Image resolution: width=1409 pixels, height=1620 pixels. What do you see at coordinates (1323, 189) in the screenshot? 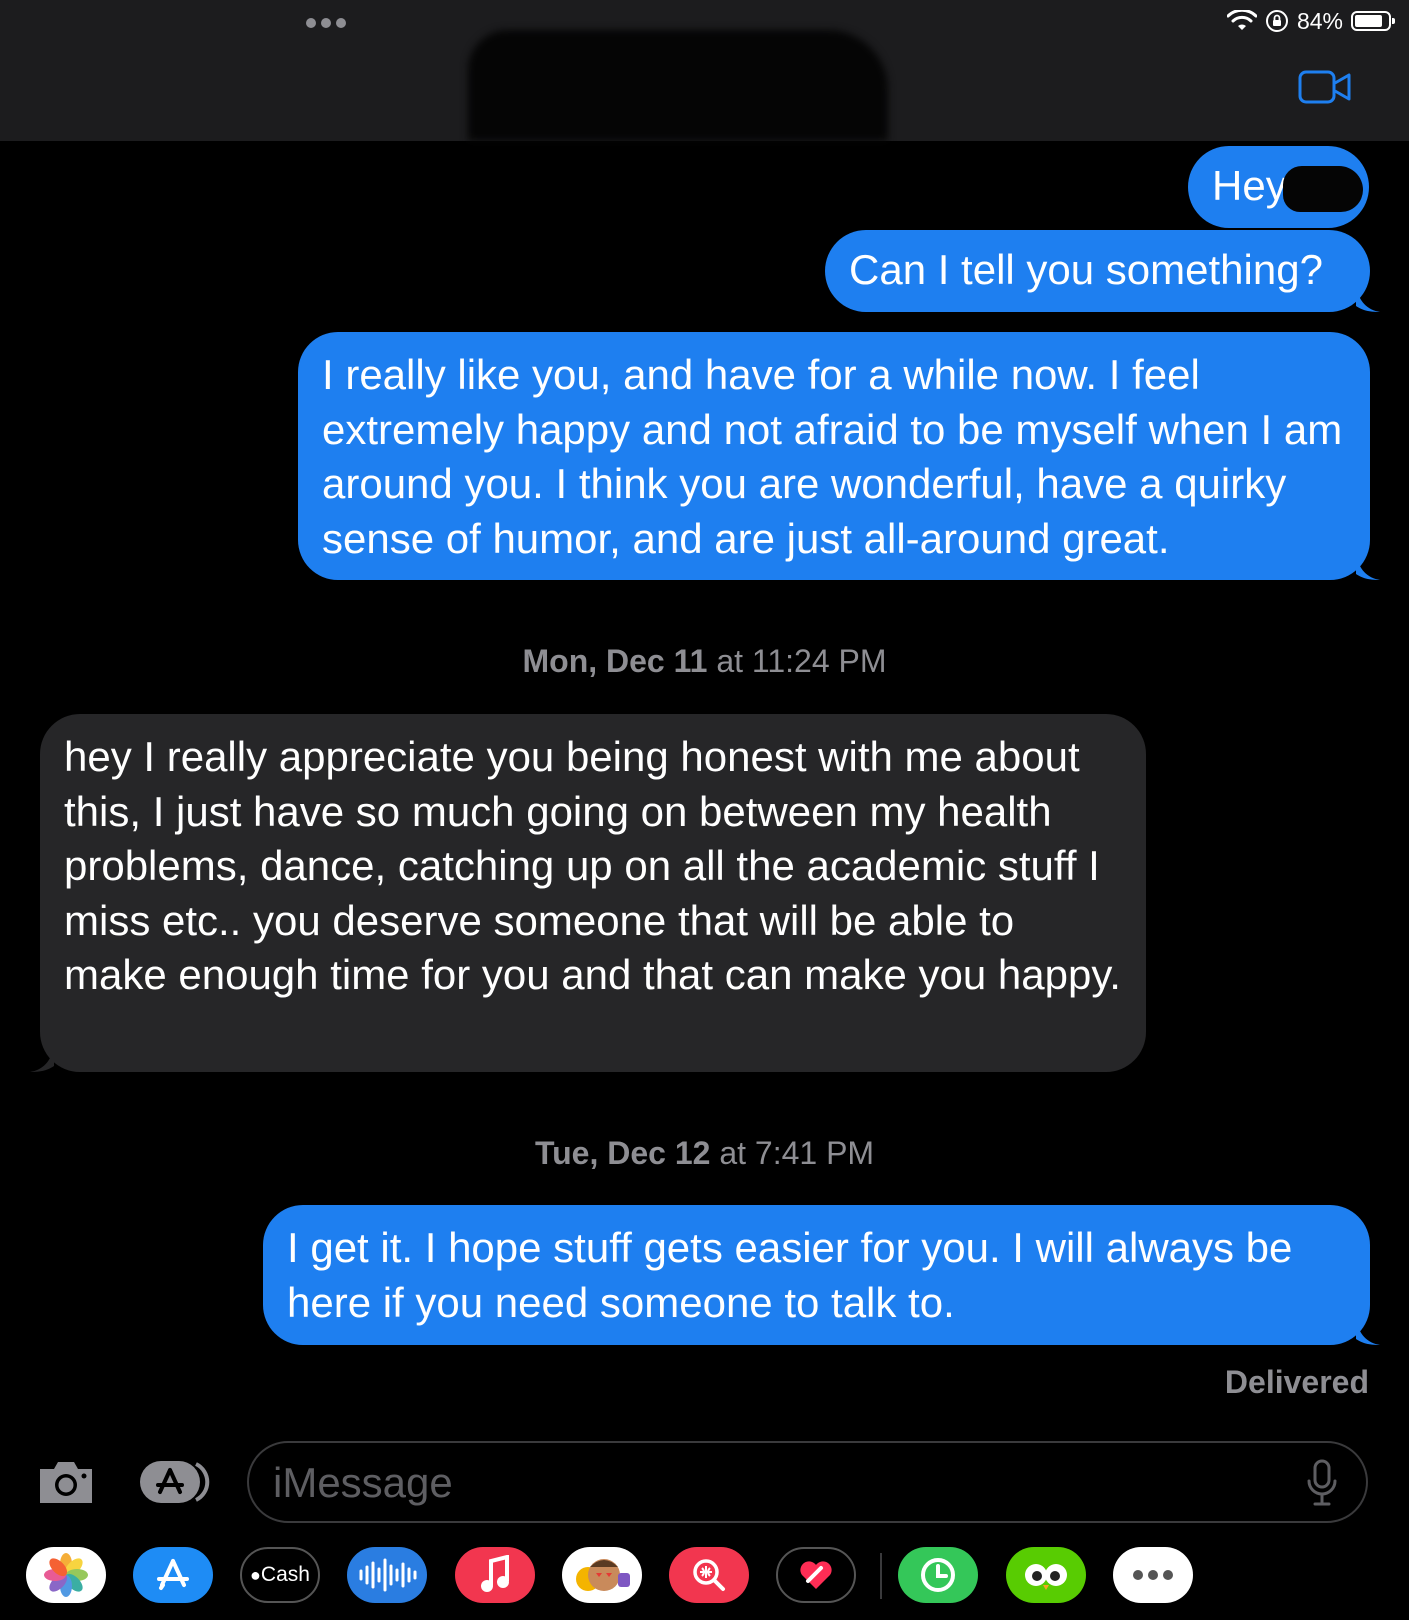
I see `redacted-name` at bounding box center [1323, 189].